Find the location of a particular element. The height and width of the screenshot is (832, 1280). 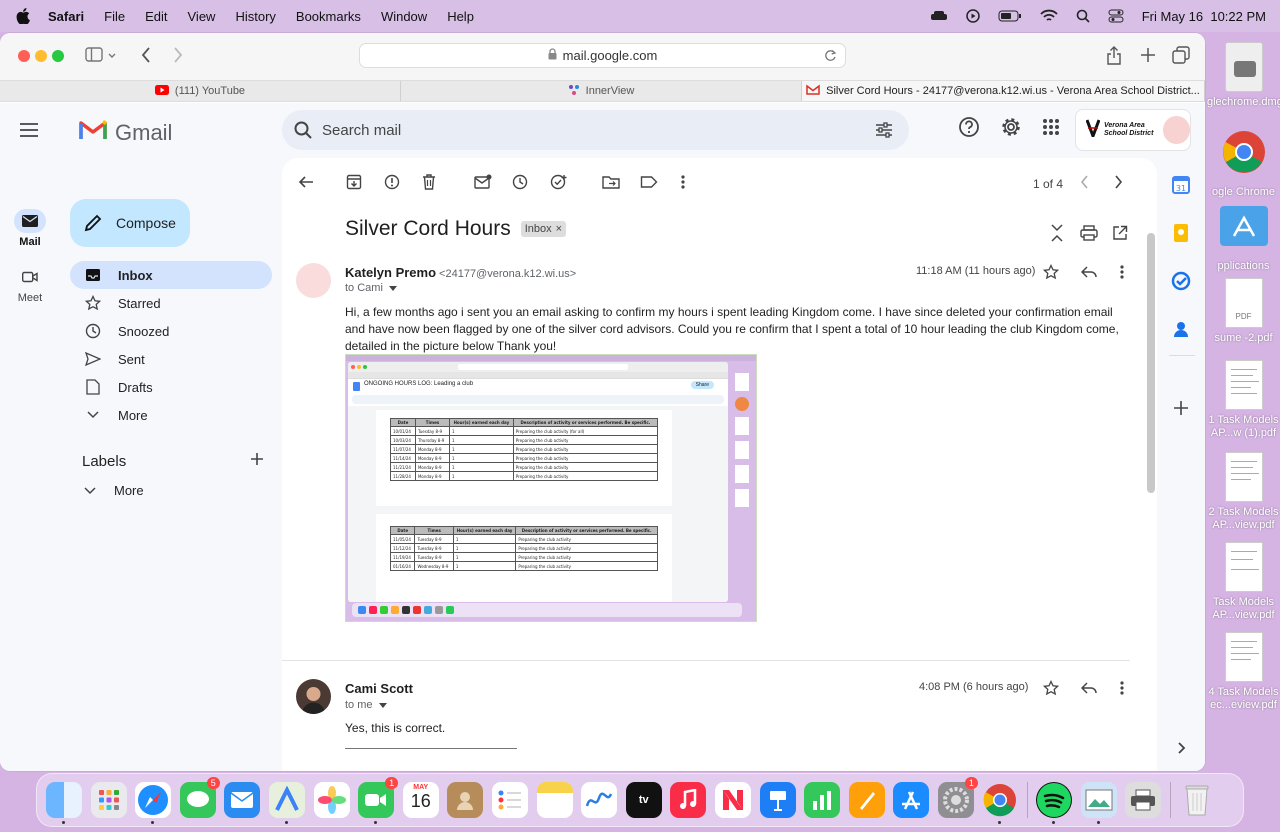

keynote-icon is located at coordinates (777, 800).